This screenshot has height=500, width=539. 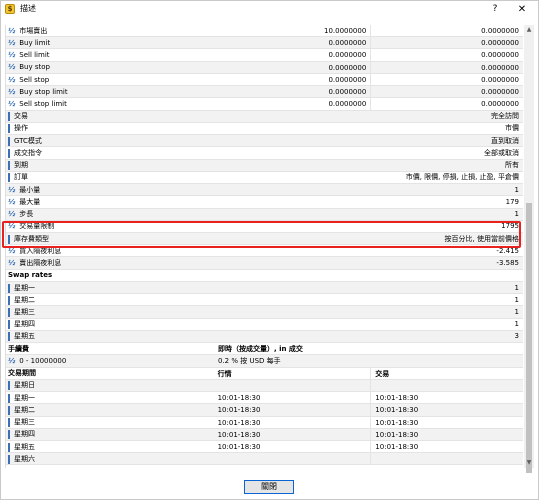 What do you see at coordinates (18, 348) in the screenshot?
I see `commission-title: 手續費` at bounding box center [18, 348].